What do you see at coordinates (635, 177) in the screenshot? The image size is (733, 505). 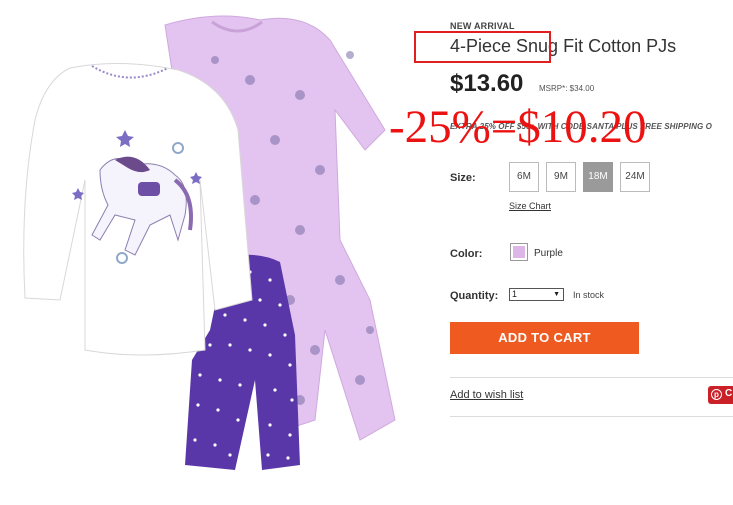 I see `size-option-24m: 24M` at bounding box center [635, 177].